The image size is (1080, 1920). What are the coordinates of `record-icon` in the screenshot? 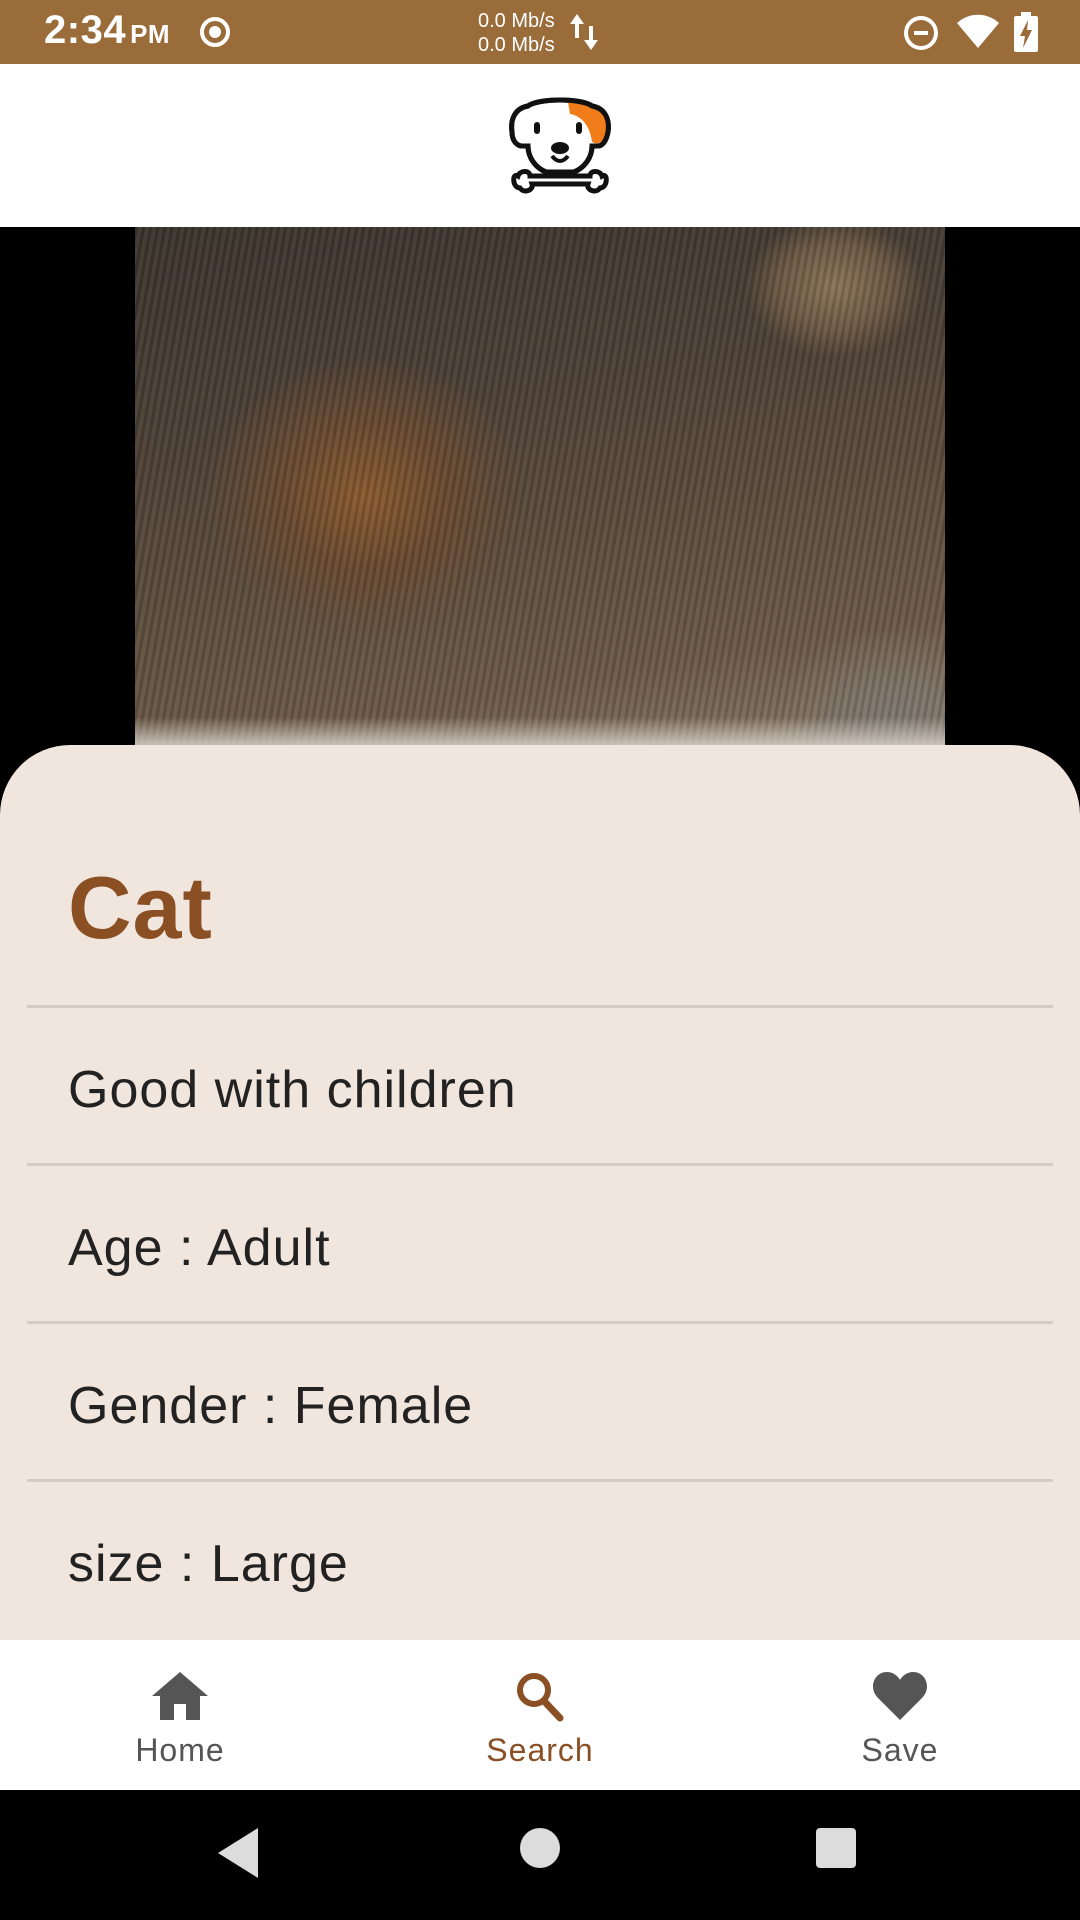 It's located at (215, 32).